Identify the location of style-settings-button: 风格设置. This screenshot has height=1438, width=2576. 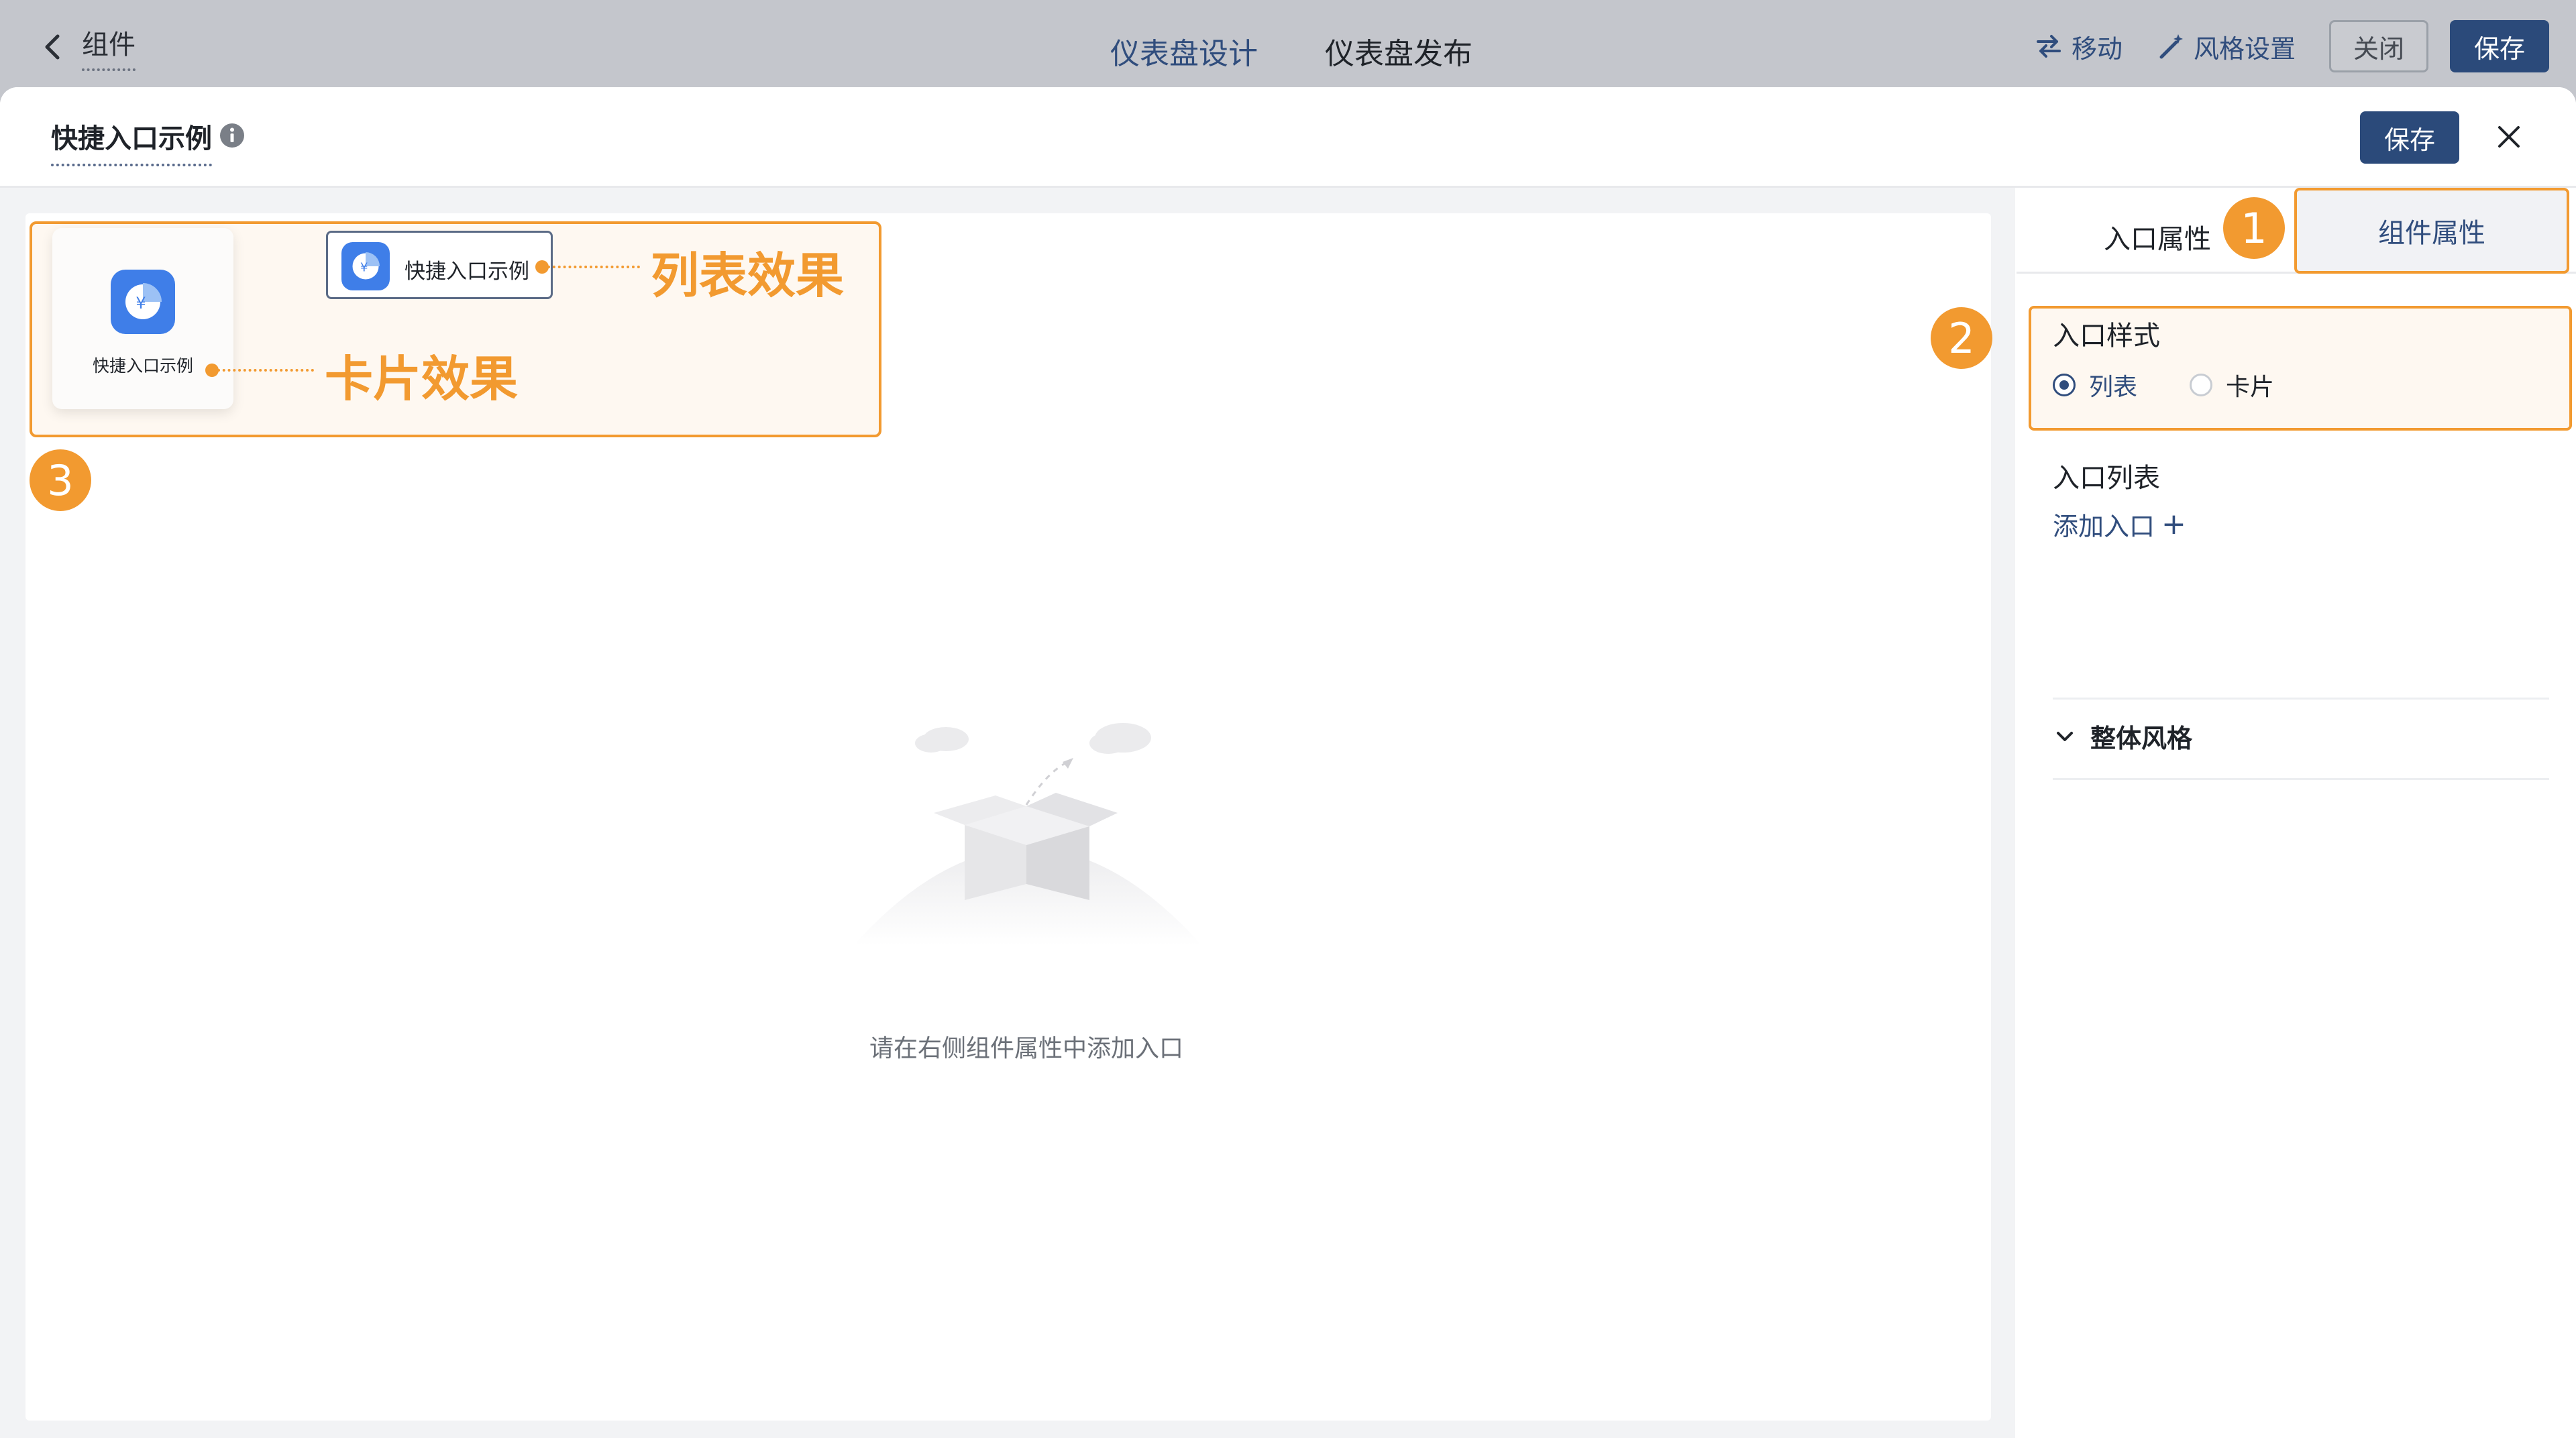
(2226, 47).